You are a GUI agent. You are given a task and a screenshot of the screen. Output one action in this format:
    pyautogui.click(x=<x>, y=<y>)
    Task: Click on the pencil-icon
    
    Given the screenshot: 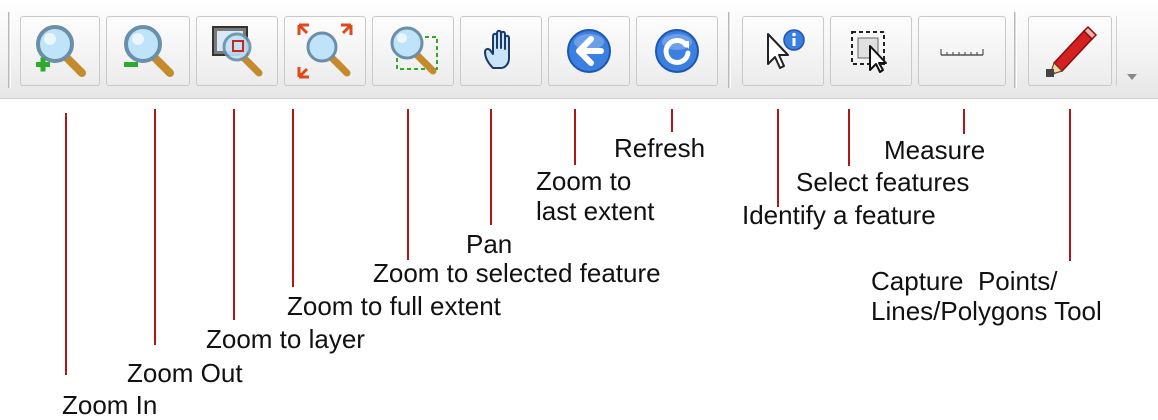 What is the action you would take?
    pyautogui.click(x=1072, y=51)
    